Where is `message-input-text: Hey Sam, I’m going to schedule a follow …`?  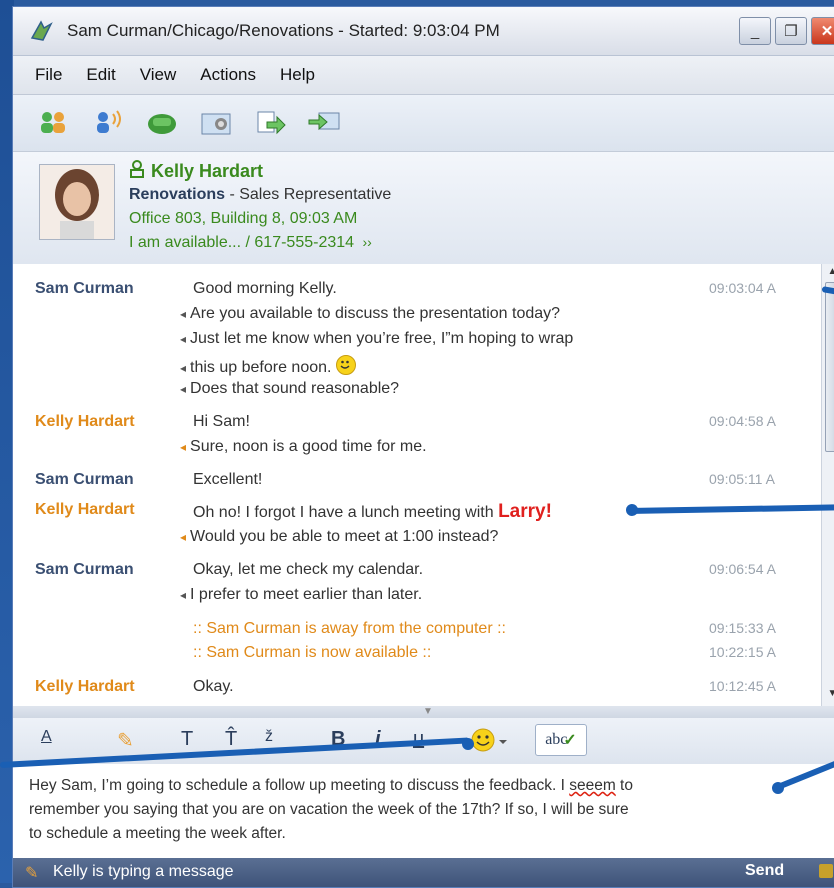 message-input-text: Hey Sam, I’m going to schedule a follow … is located at coordinates (424, 810).